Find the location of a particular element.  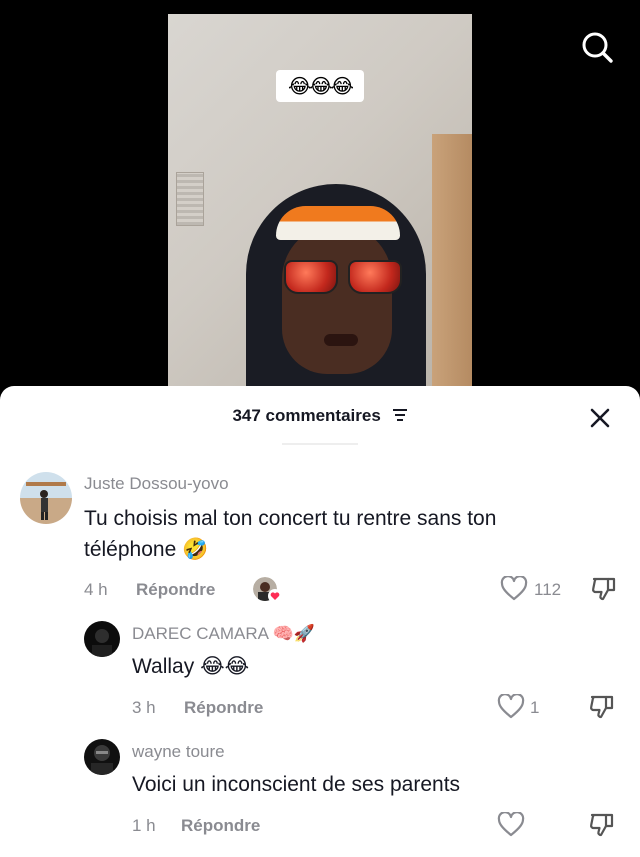

like-count: 1 is located at coordinates (535, 707).